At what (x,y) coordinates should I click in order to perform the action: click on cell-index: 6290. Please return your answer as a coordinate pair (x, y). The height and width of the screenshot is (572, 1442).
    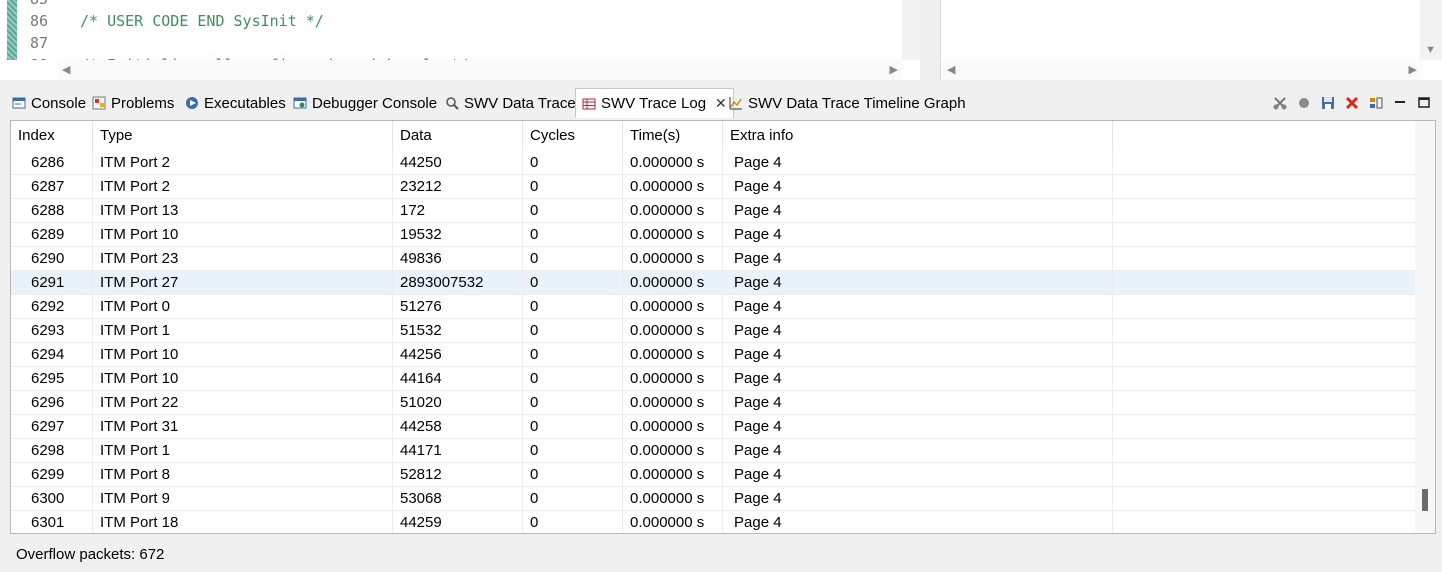
    Looking at the image, I should click on (52, 259).